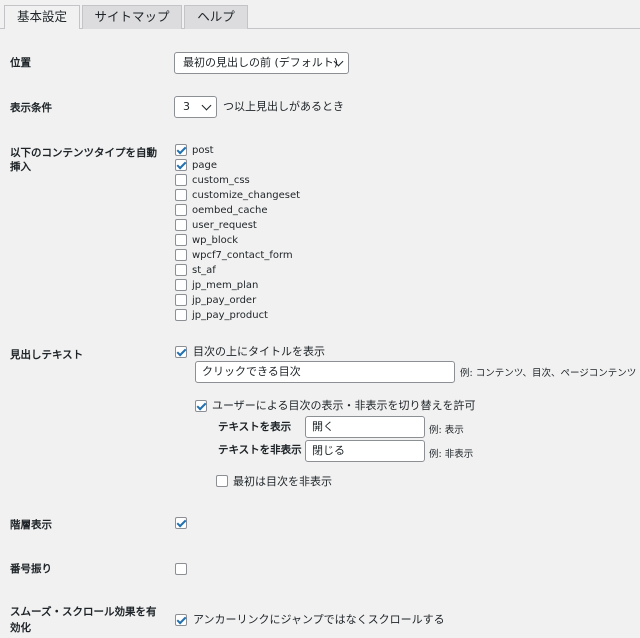 The height and width of the screenshot is (638, 640). I want to click on hierarchy-checkbox, so click(181, 523).